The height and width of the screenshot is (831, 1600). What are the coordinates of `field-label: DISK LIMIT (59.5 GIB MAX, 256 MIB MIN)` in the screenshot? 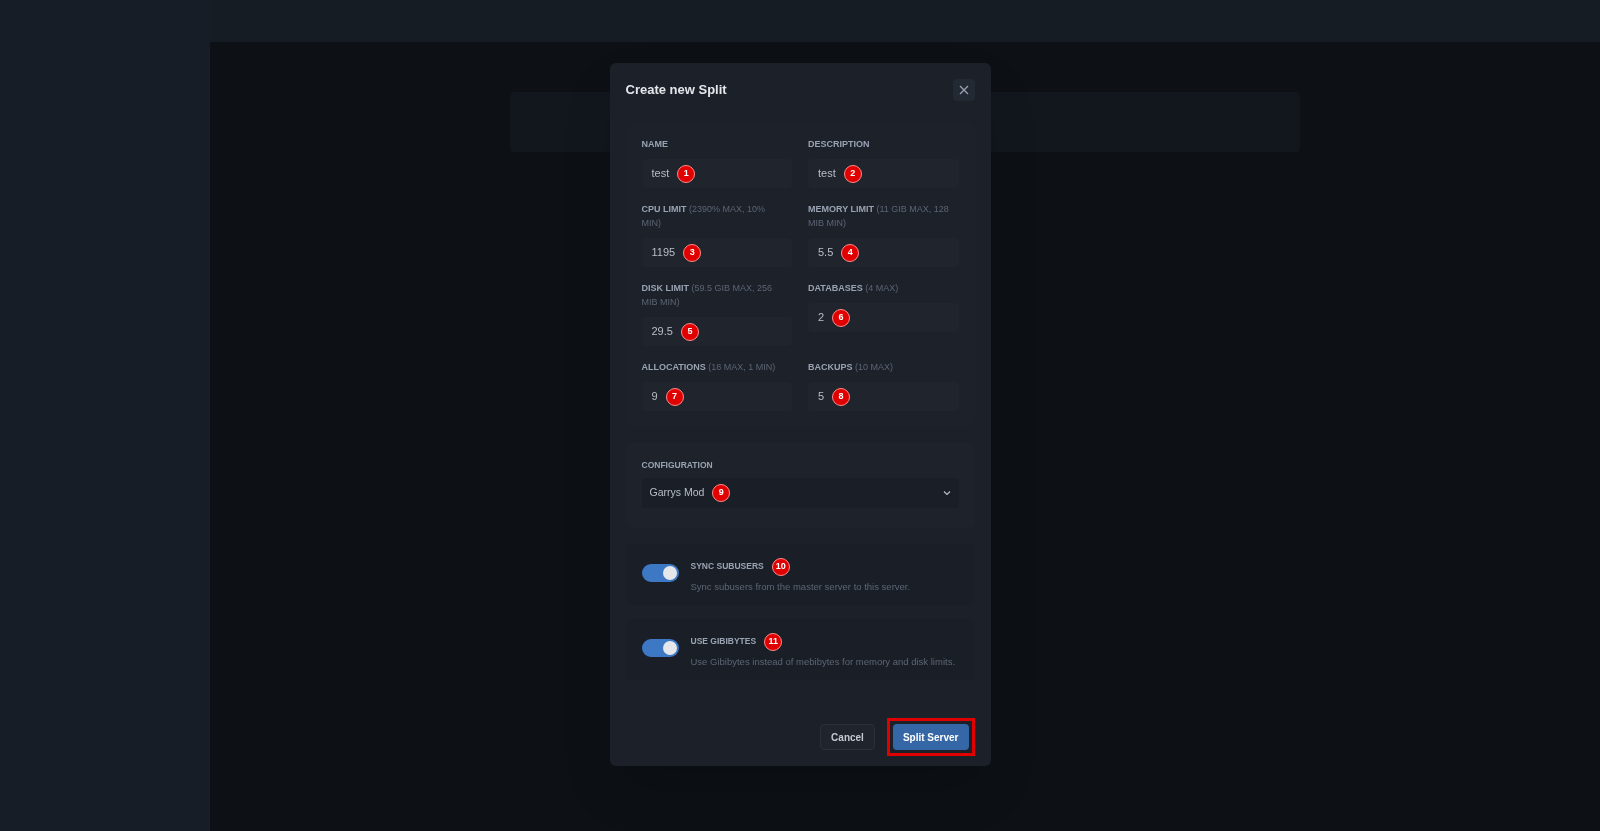 It's located at (707, 295).